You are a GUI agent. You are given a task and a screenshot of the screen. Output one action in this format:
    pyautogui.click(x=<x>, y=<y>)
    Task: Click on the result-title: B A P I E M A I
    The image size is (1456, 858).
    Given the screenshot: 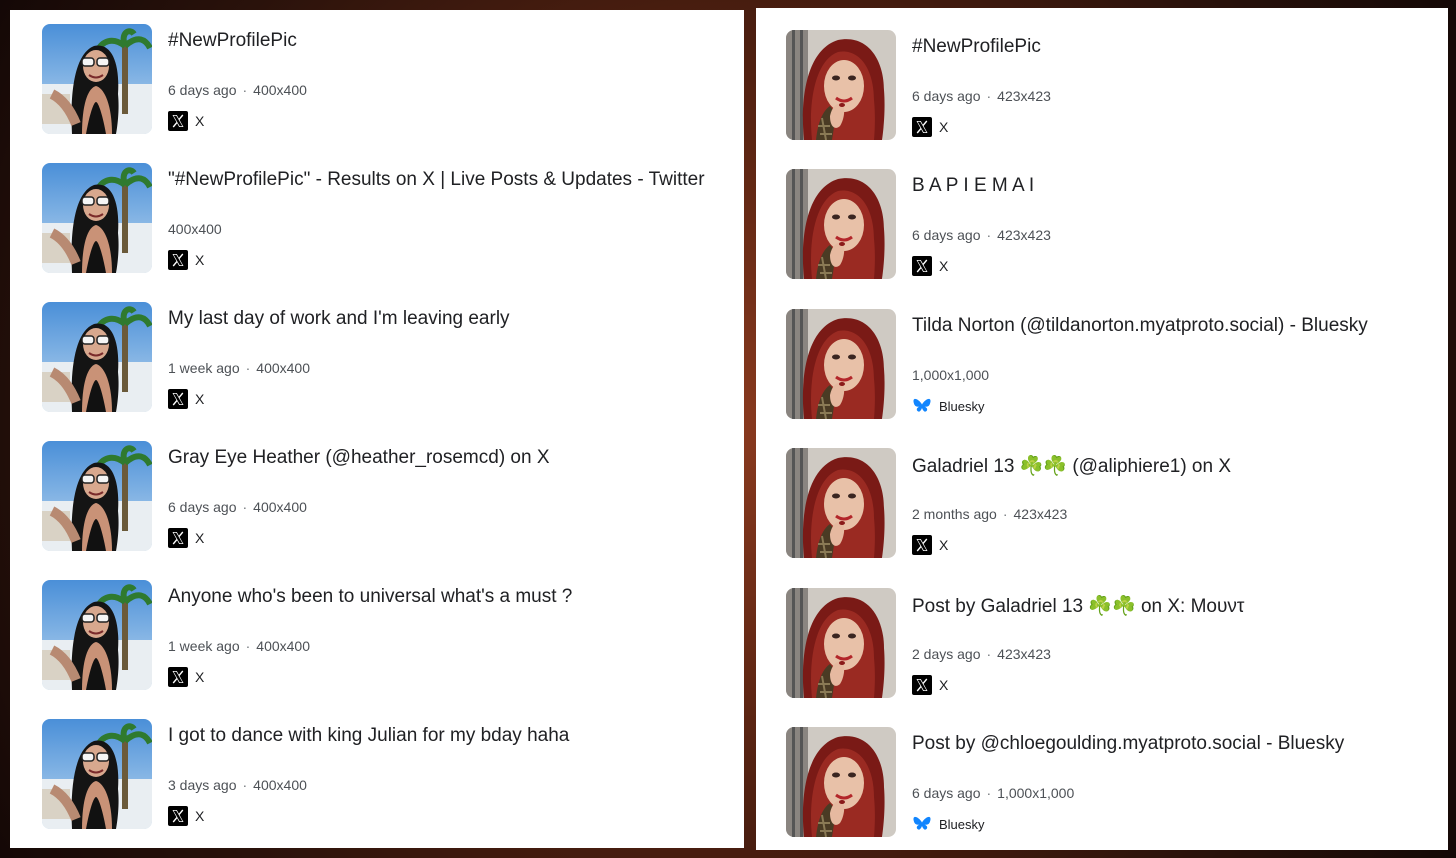 What is the action you would take?
    pyautogui.click(x=973, y=186)
    